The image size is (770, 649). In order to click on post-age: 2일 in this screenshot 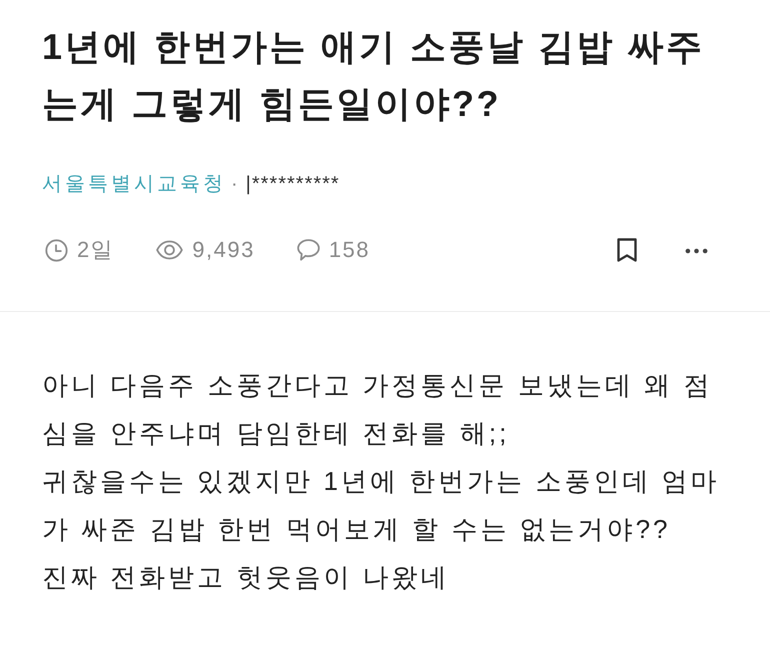, I will do `click(95, 250)`.